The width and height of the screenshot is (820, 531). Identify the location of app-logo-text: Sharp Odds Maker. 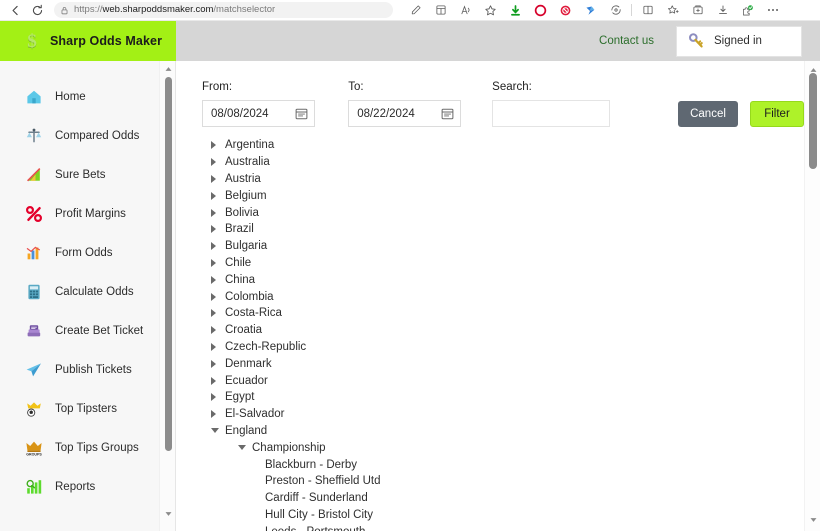
(106, 41).